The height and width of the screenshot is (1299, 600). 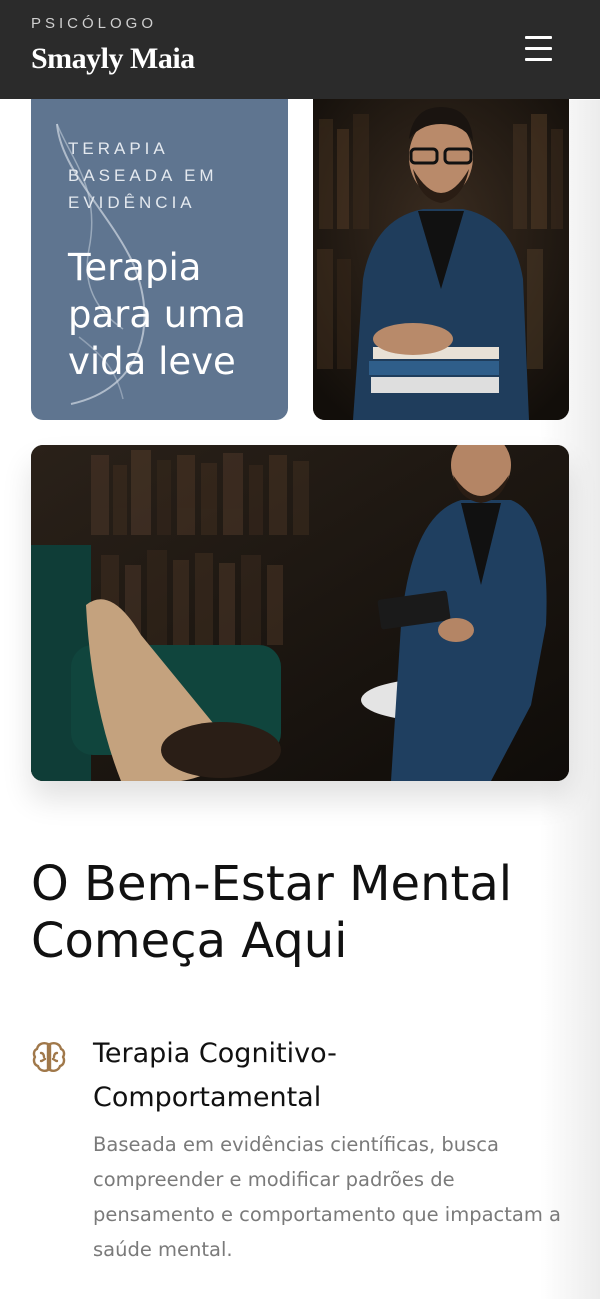 What do you see at coordinates (94, 23) in the screenshot?
I see `brand-kicker: PSICÓLOGO` at bounding box center [94, 23].